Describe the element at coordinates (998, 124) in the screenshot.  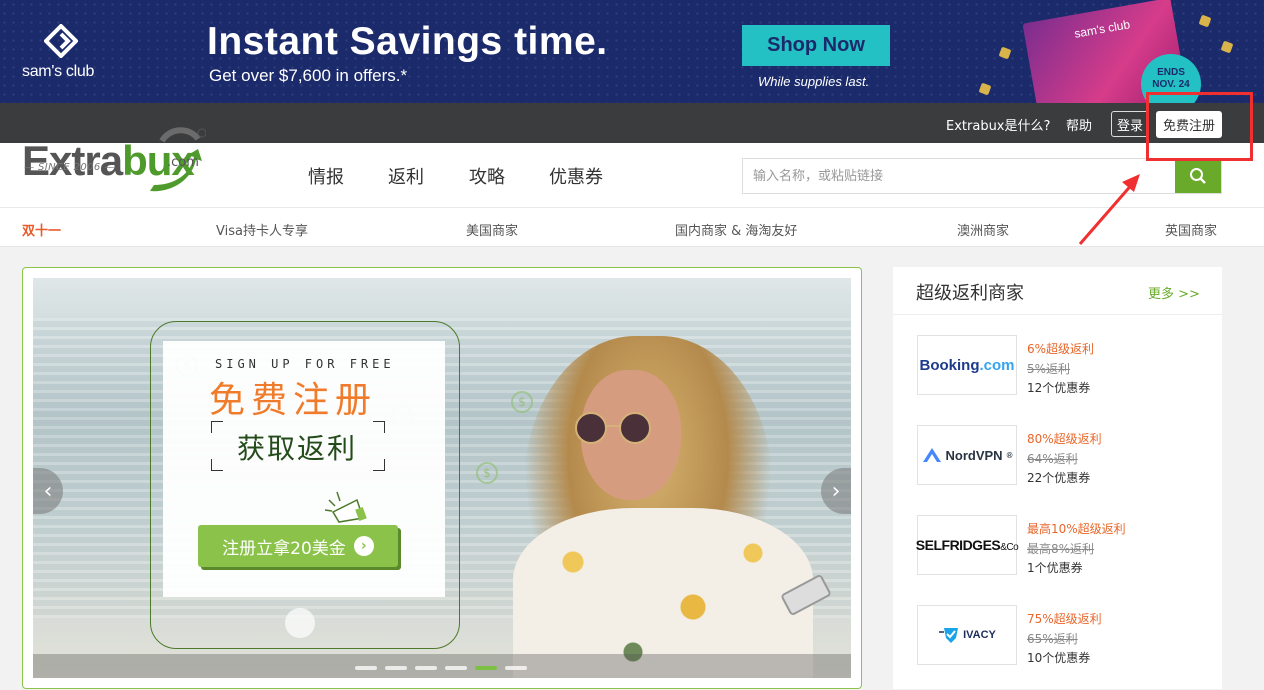
I see `what-is-extrabux-link: Extrabux是什么?` at that location.